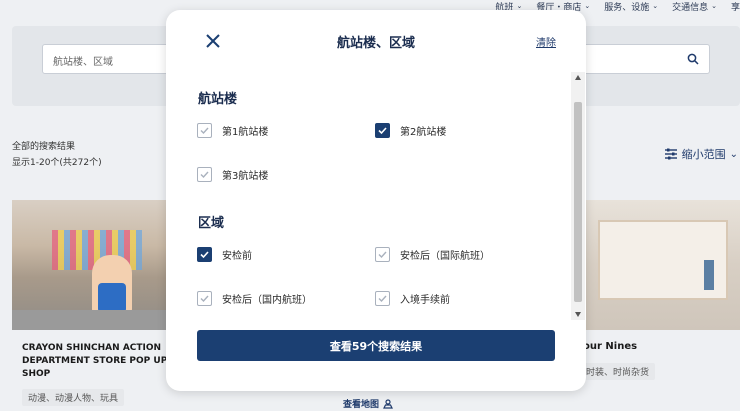  I want to click on scroll-down-arrow-icon, so click(578, 314).